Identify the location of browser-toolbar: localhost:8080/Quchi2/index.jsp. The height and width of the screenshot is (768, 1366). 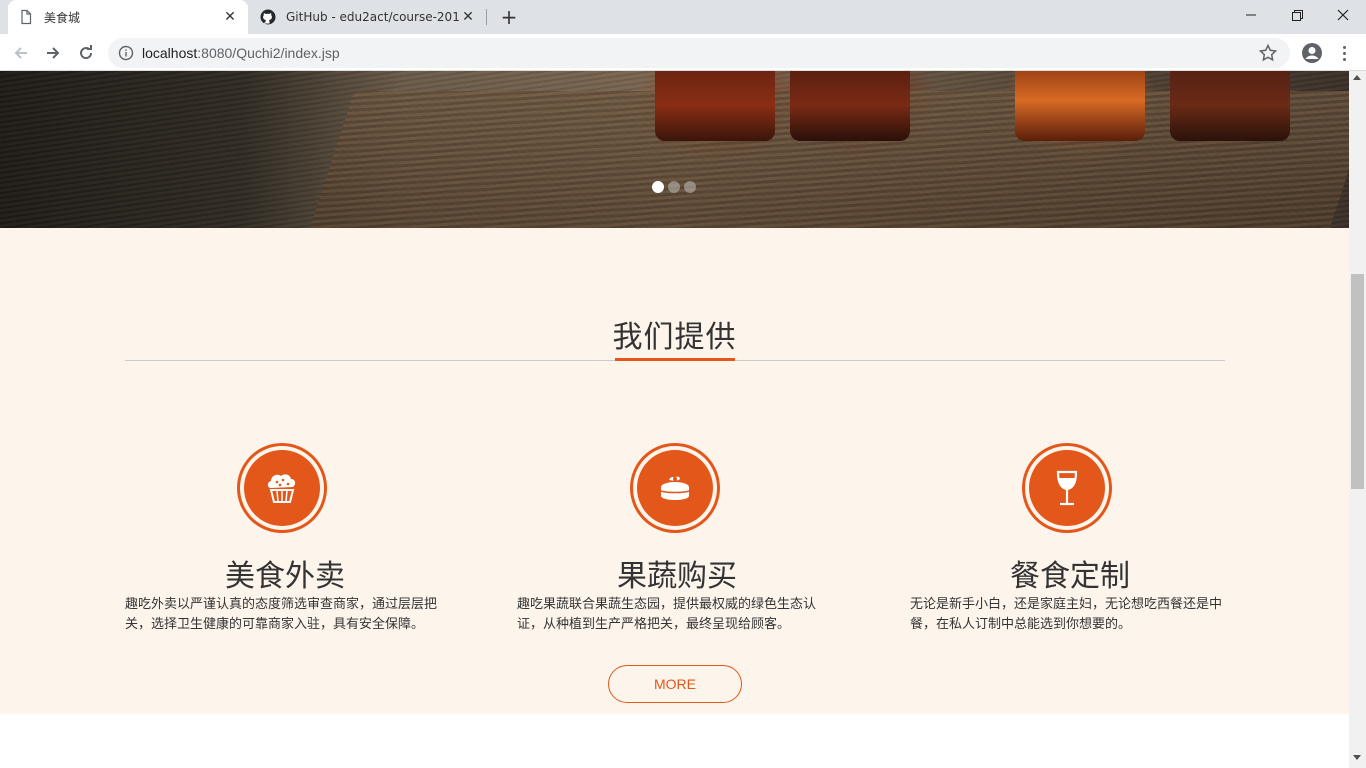
(683, 52).